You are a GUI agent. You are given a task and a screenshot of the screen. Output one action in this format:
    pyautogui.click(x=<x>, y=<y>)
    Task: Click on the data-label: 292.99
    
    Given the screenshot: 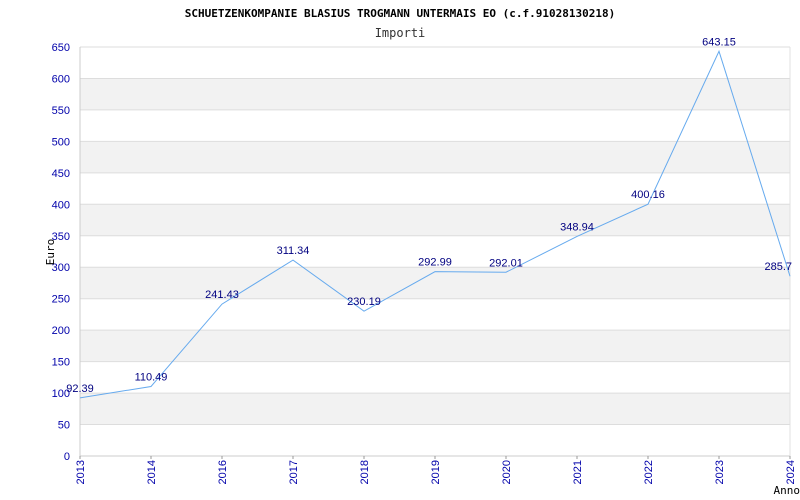 What is the action you would take?
    pyautogui.click(x=435, y=263)
    